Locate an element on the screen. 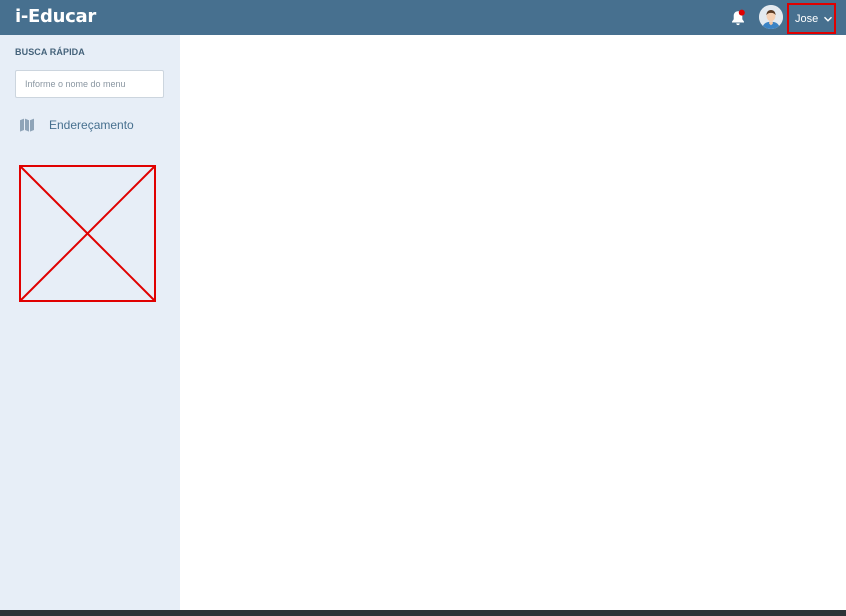  menu-search-input is located at coordinates (89, 84).